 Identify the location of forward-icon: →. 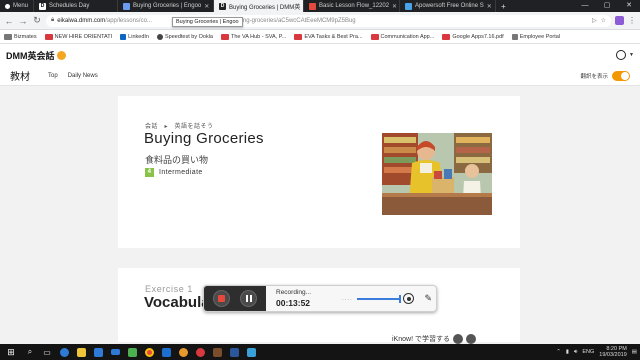
(23, 21).